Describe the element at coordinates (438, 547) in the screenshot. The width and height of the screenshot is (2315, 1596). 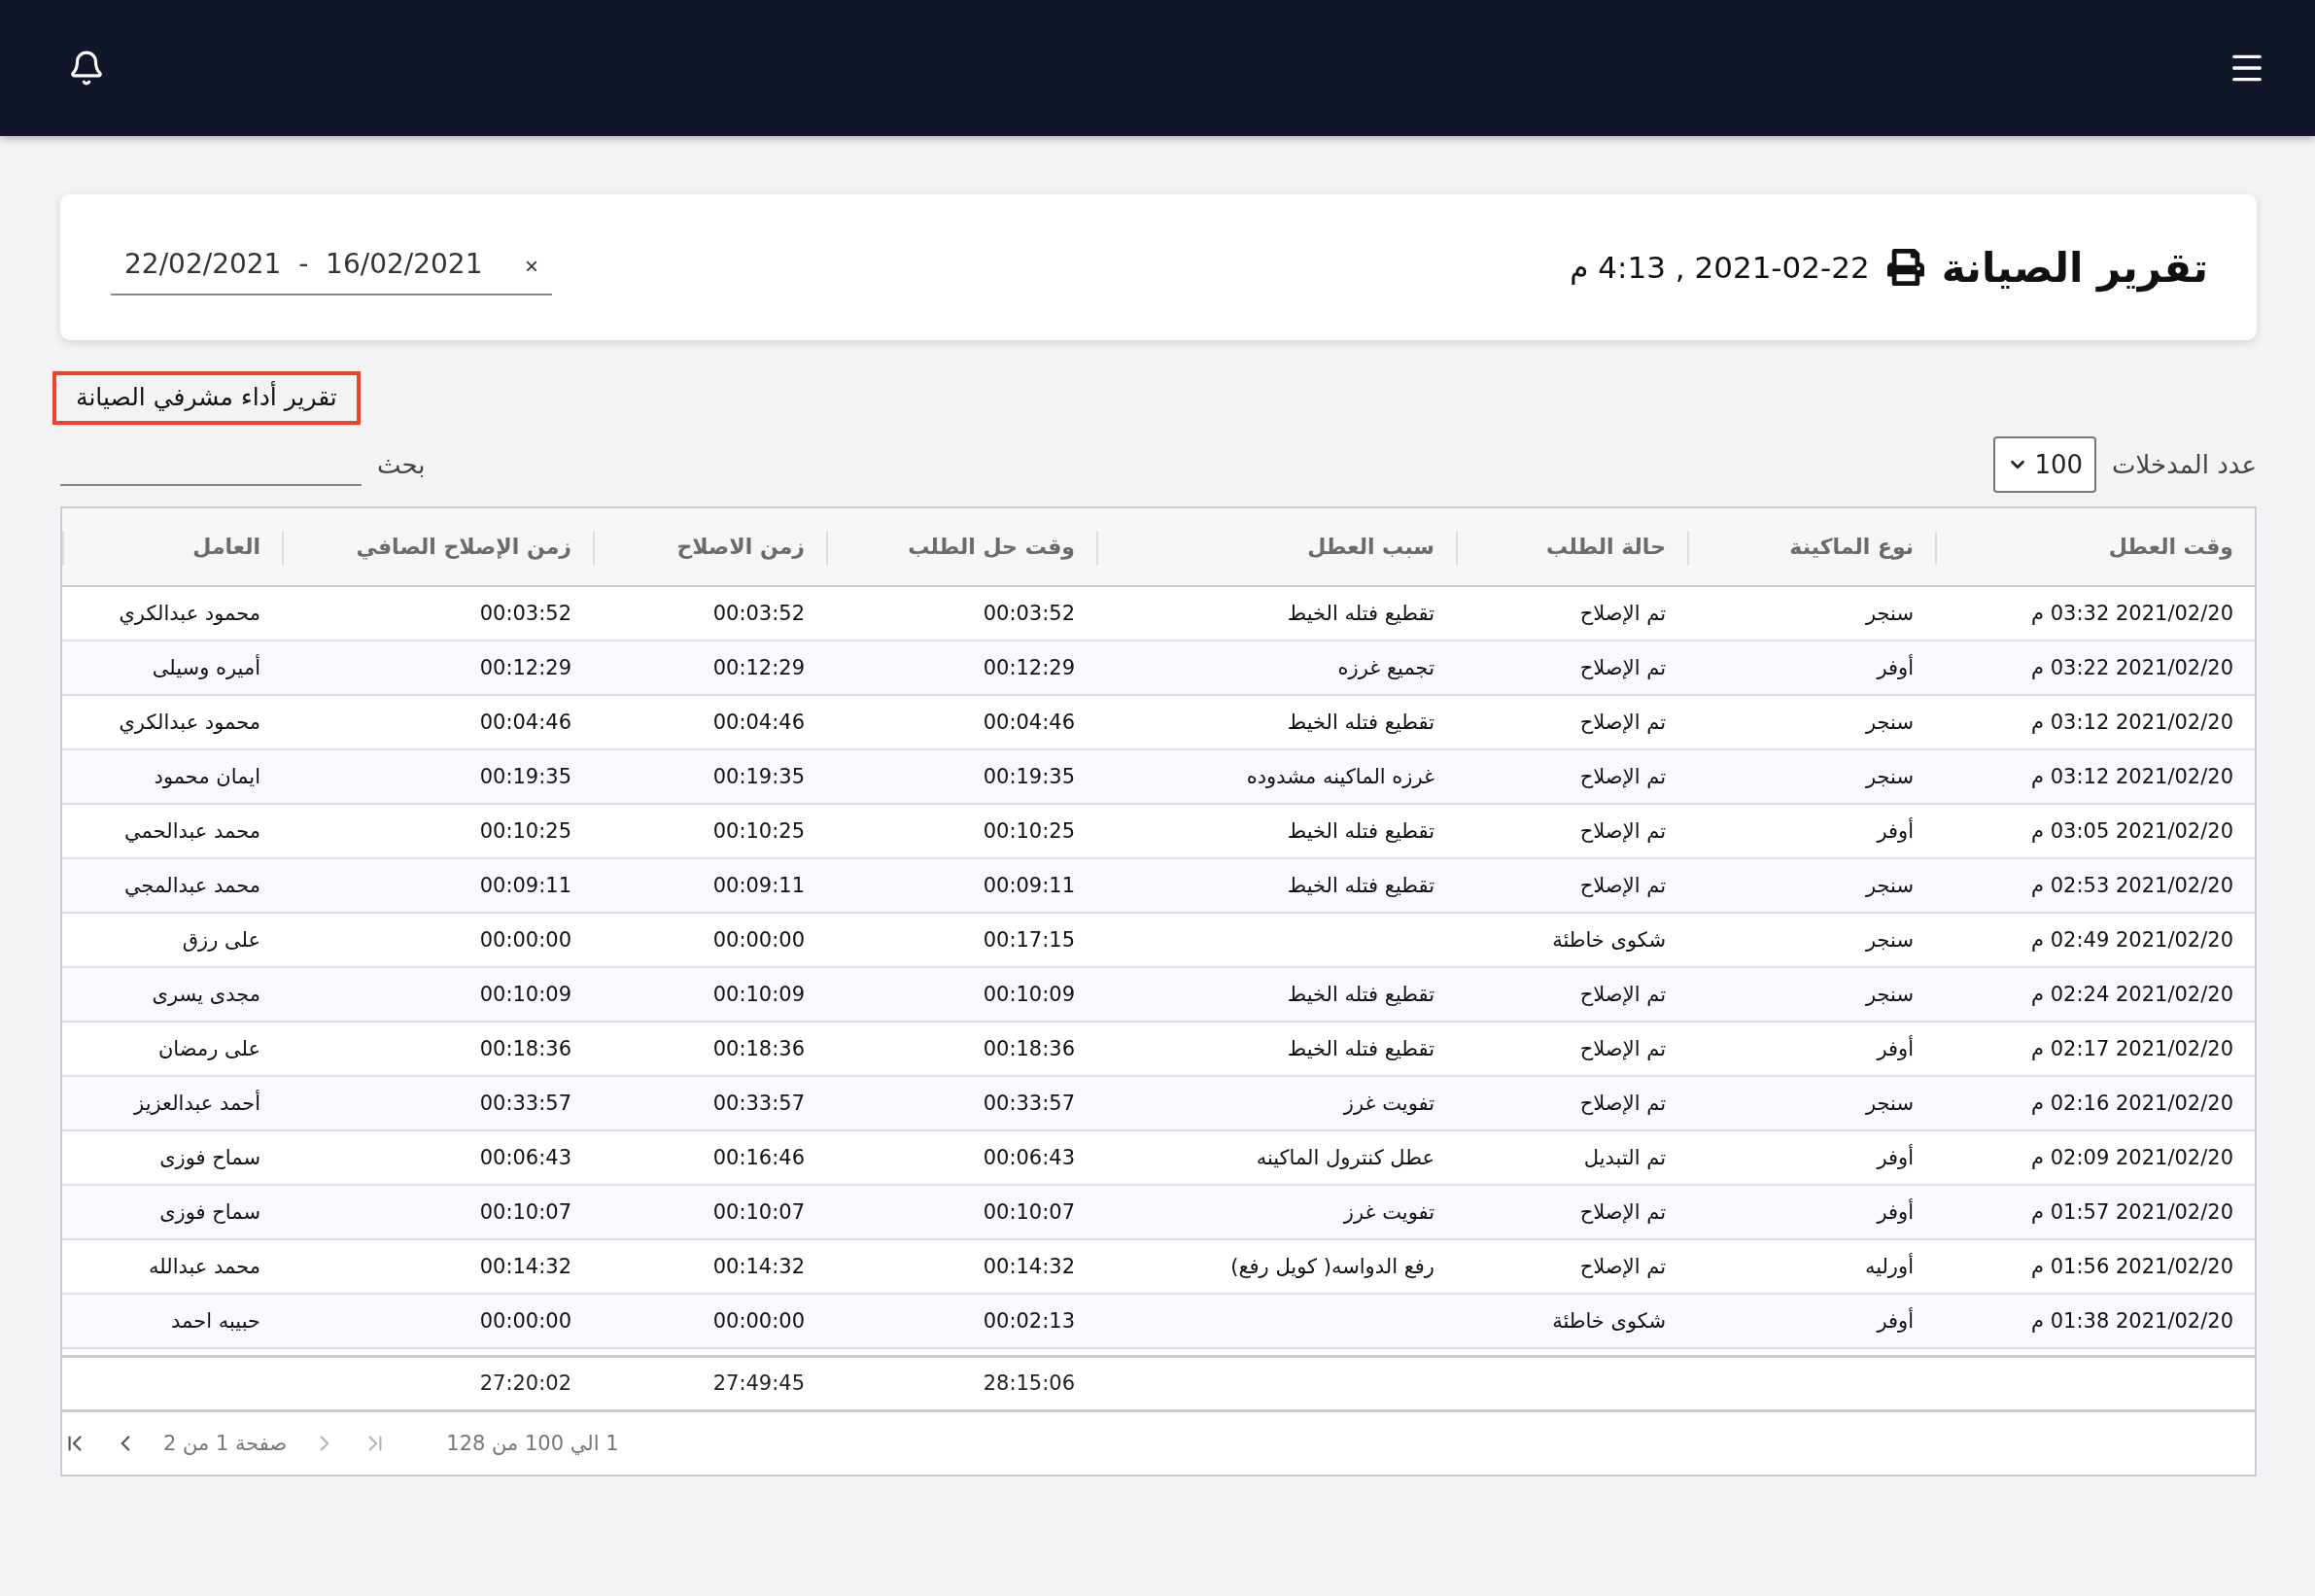
I see `column-header: زمن الإصلاح الصافي` at that location.